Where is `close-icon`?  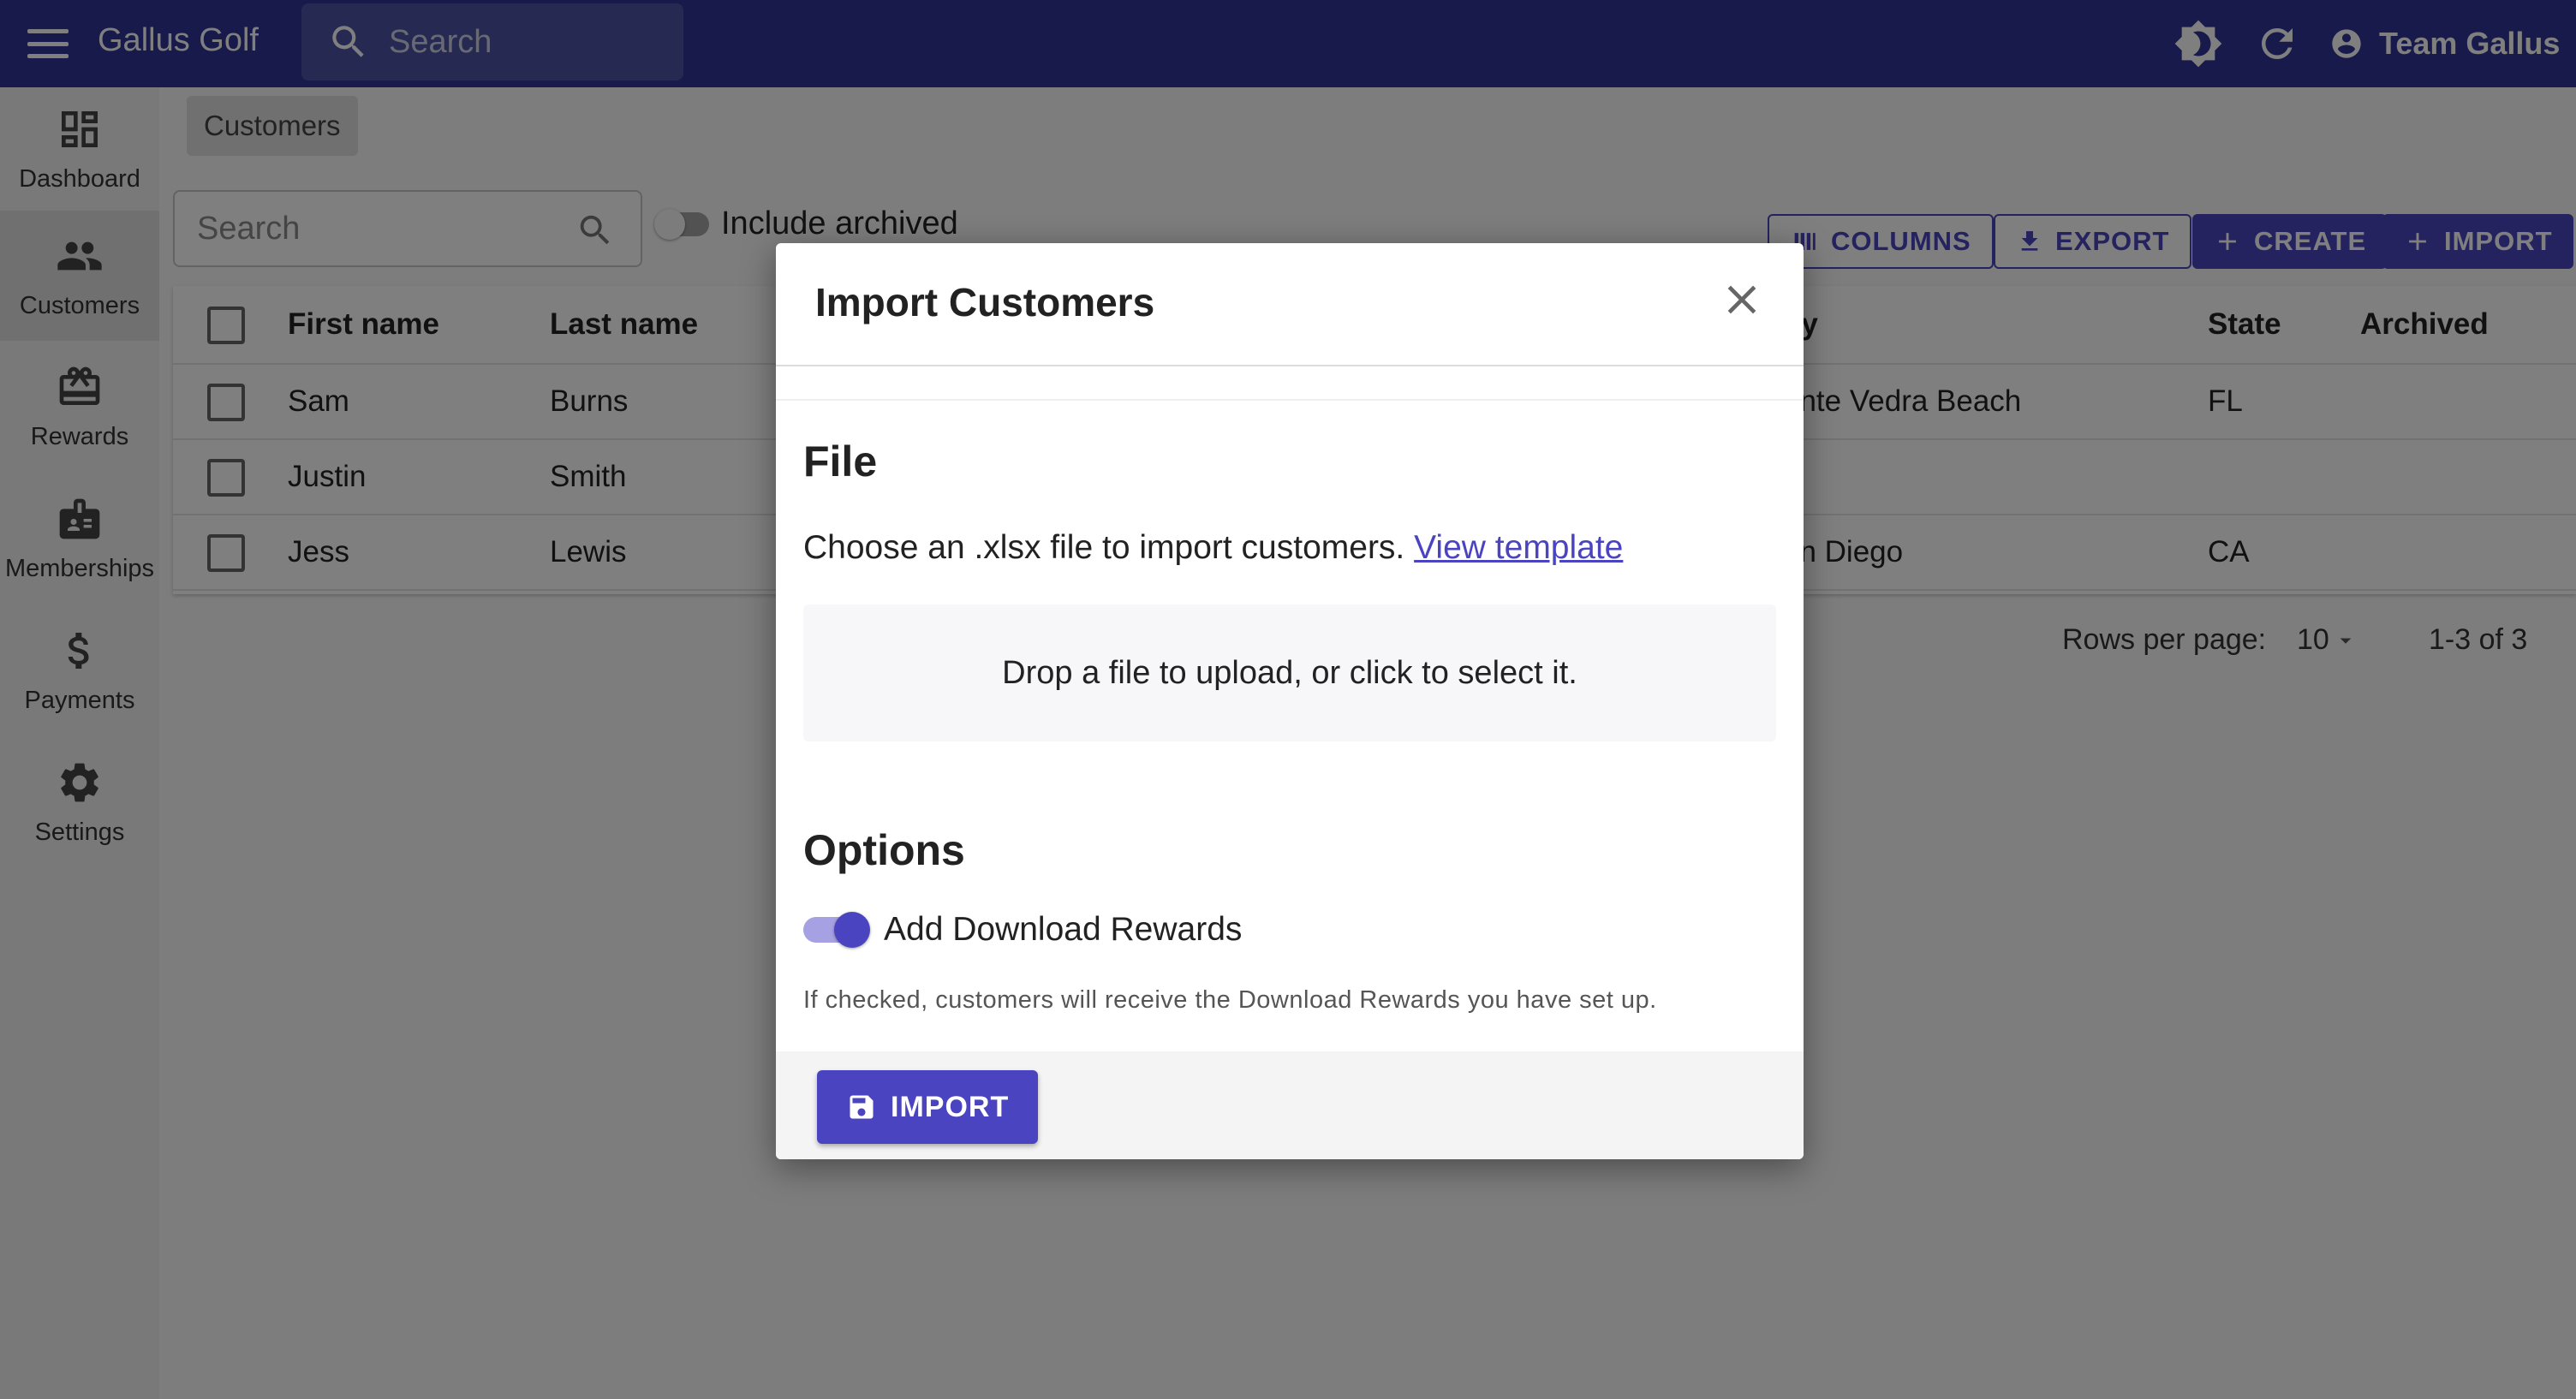 close-icon is located at coordinates (1742, 300).